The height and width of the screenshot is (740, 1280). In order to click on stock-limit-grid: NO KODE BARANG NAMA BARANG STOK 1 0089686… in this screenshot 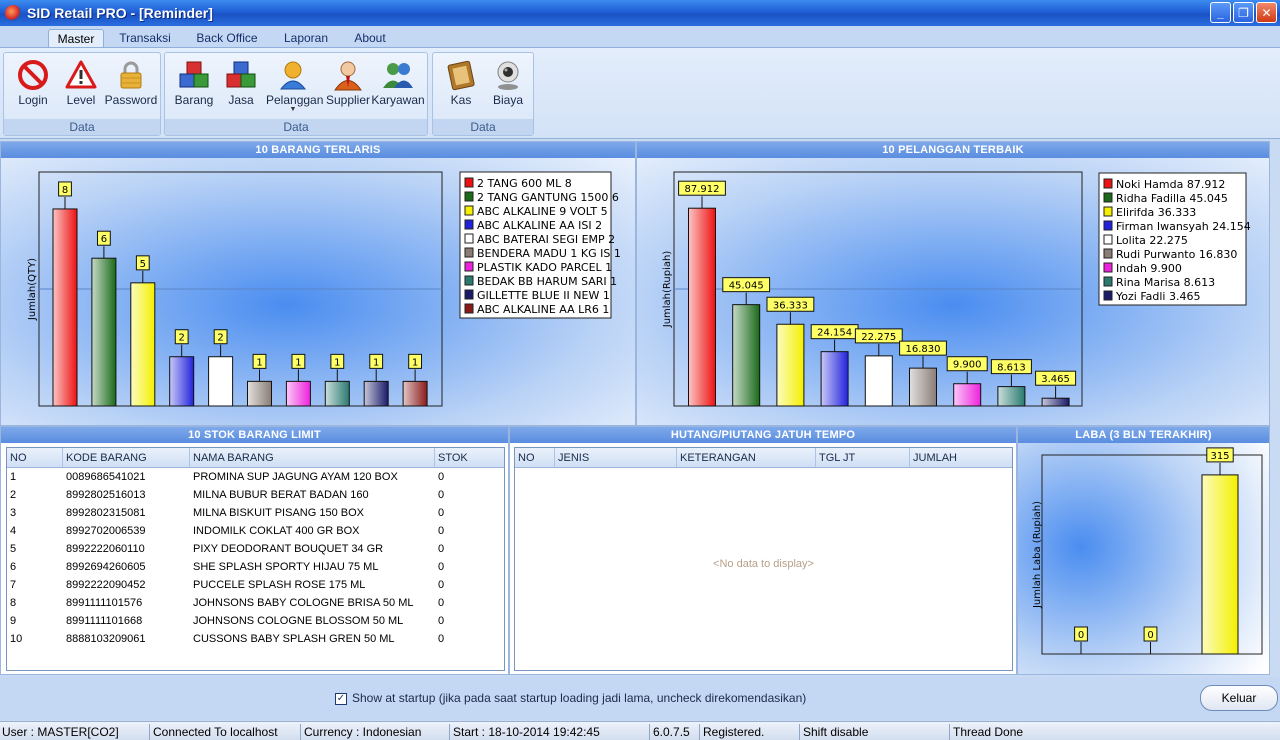, I will do `click(255, 559)`.